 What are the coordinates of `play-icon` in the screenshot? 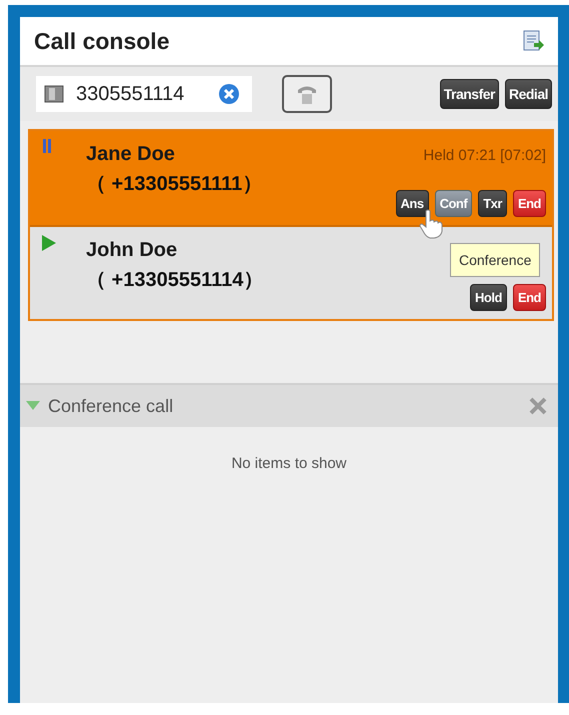 It's located at (49, 243).